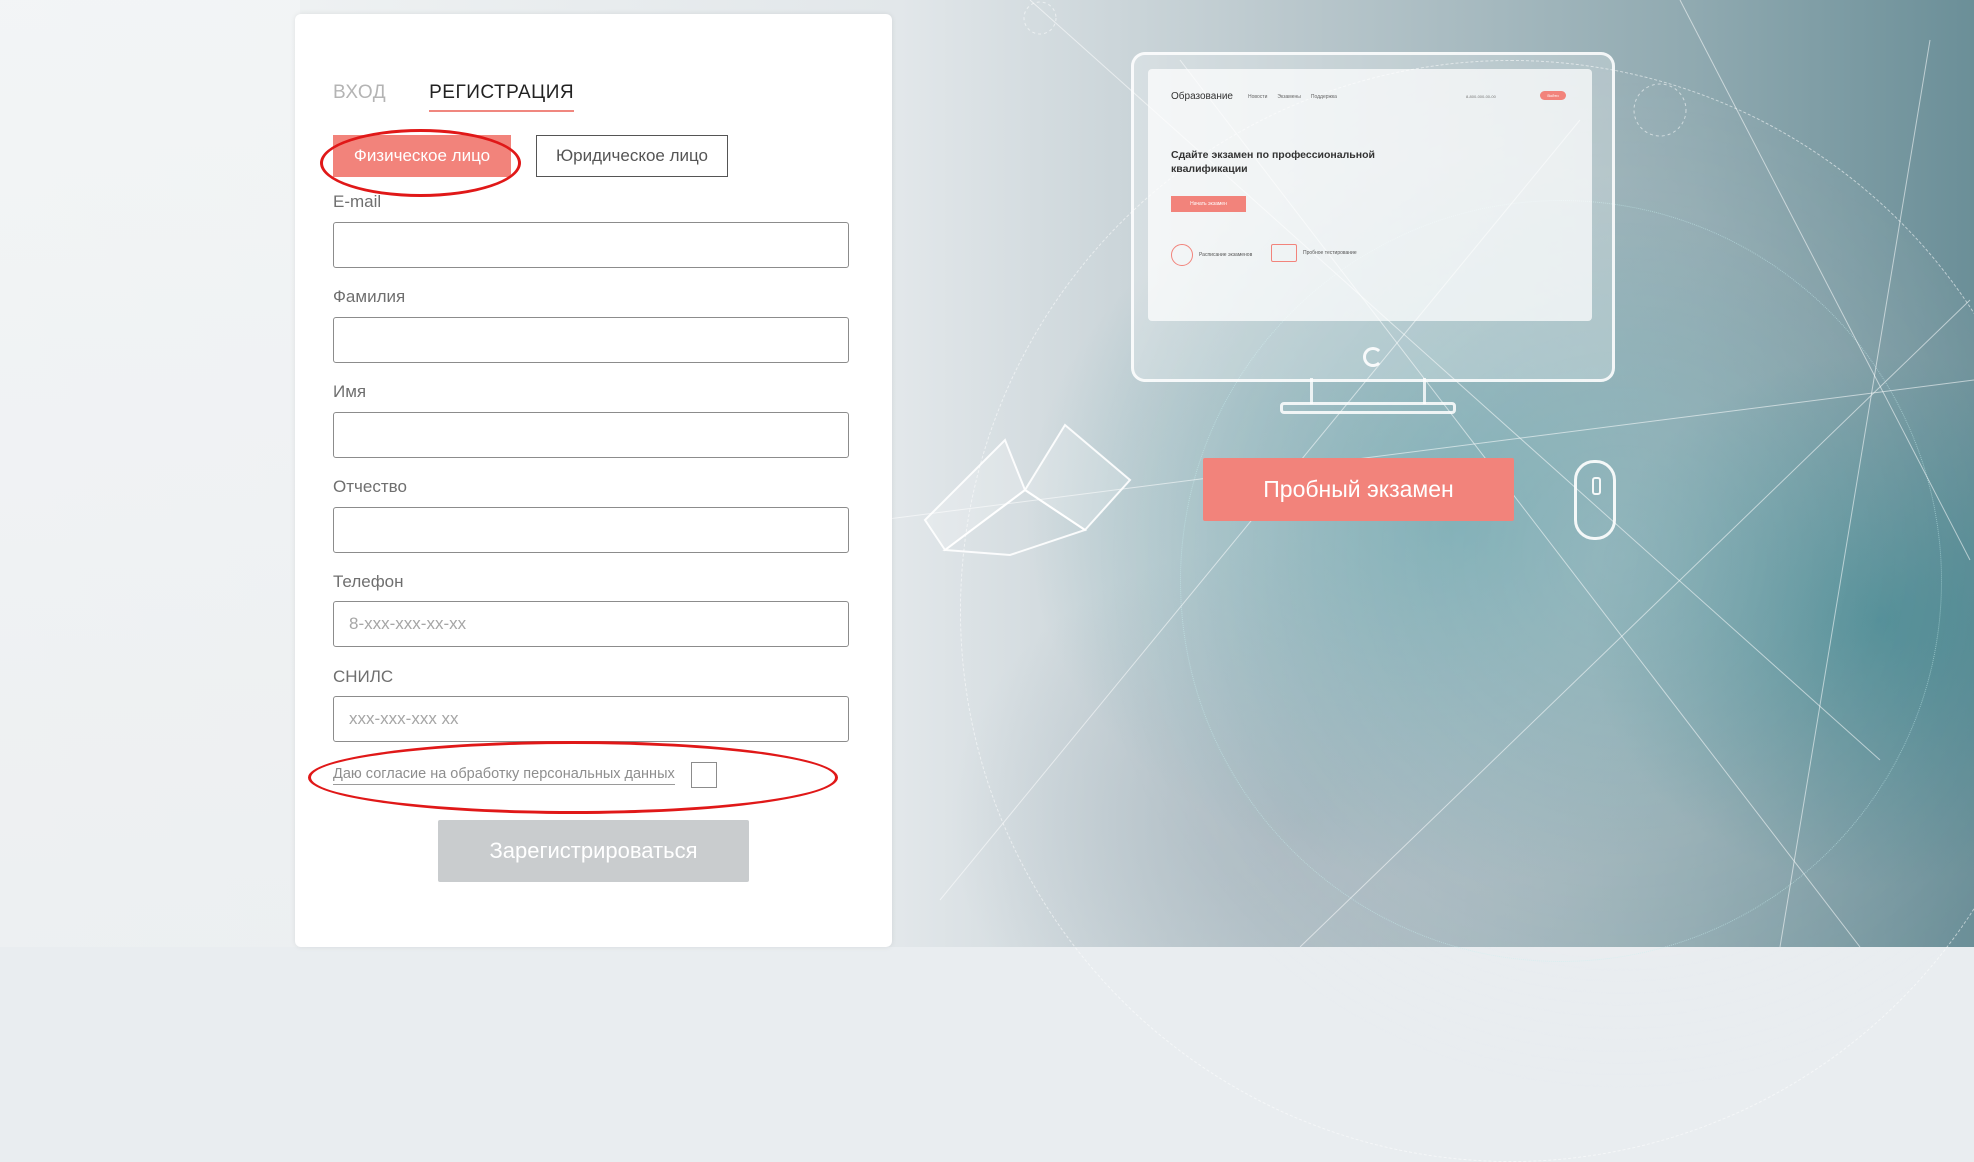 The height and width of the screenshot is (1162, 1974). What do you see at coordinates (1208, 204) in the screenshot?
I see `screen-cta-button: Начать экзамен` at bounding box center [1208, 204].